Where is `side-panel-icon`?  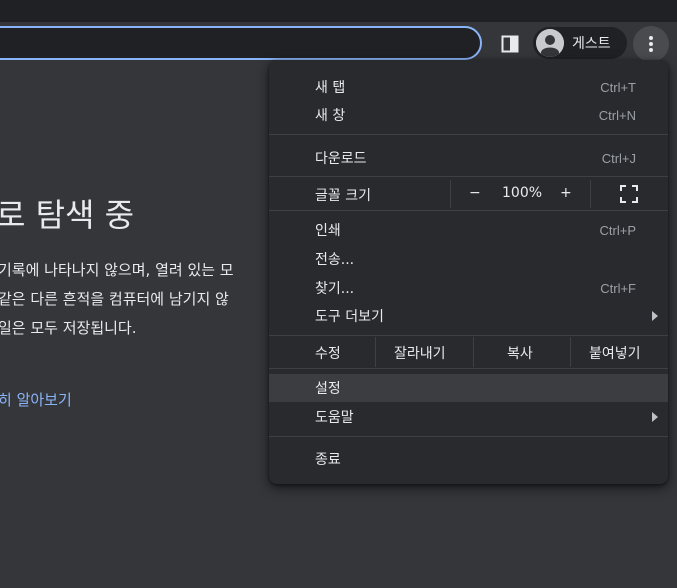
side-panel-icon is located at coordinates (510, 44).